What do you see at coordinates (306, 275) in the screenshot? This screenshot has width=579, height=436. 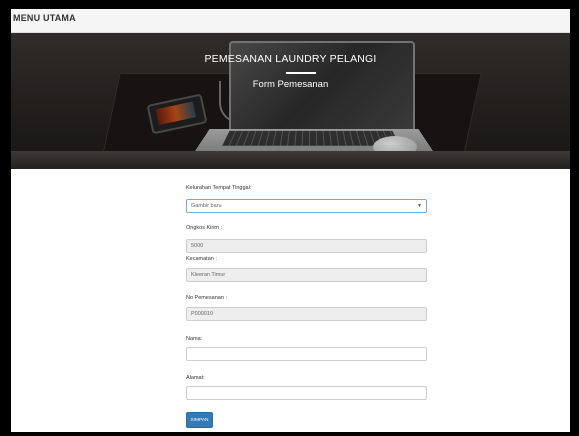 I see `kecamatan-field: Kleeran Timur` at bounding box center [306, 275].